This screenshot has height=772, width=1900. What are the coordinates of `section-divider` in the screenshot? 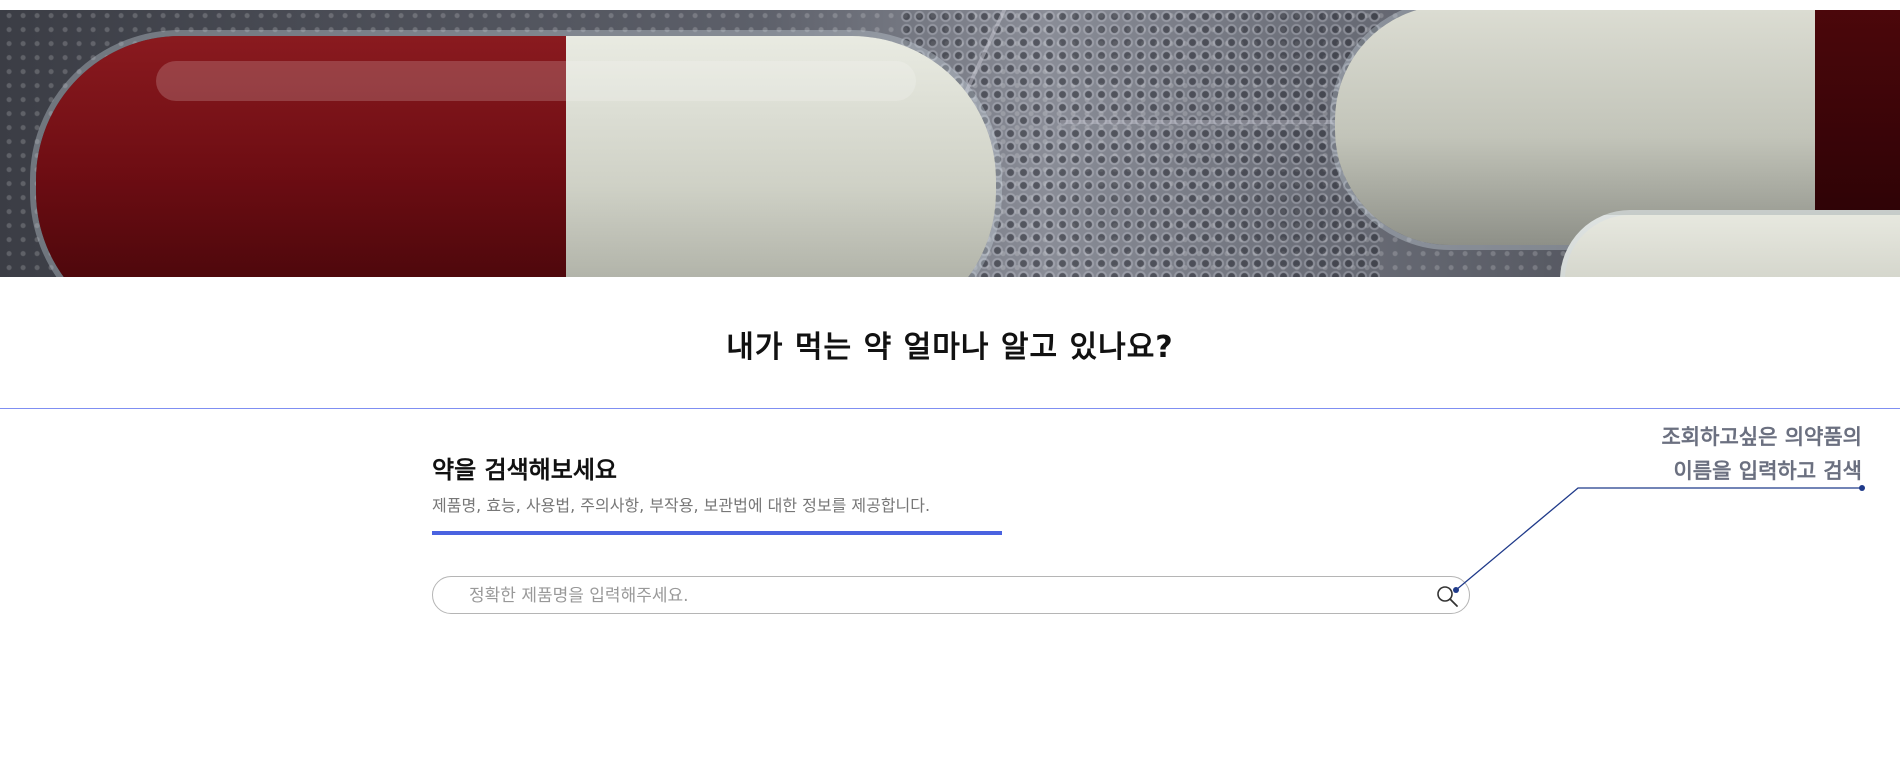 It's located at (950, 408).